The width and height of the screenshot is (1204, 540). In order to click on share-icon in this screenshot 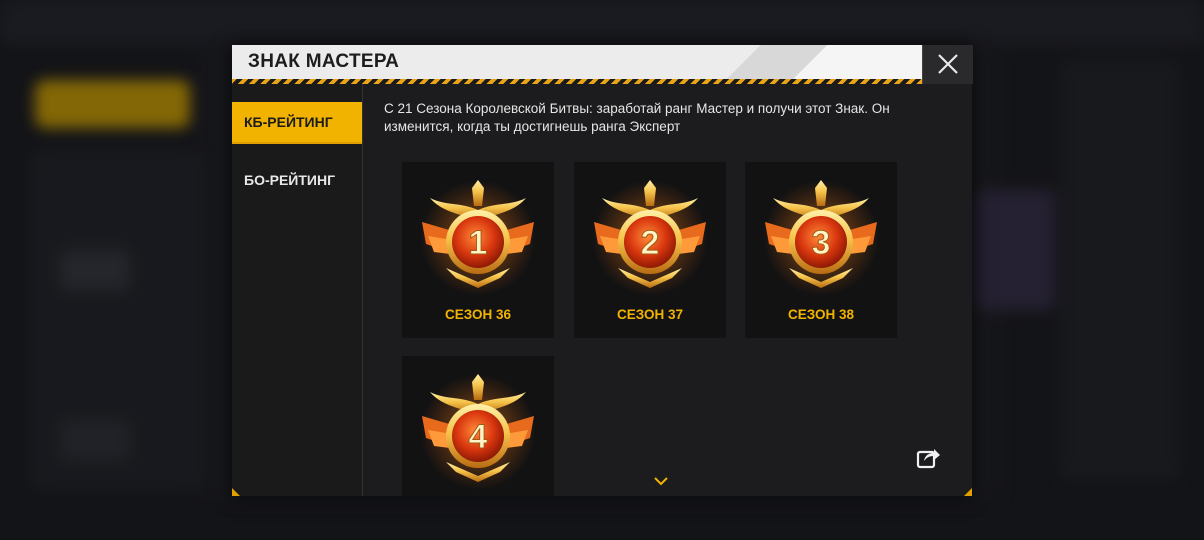, I will do `click(928, 459)`.